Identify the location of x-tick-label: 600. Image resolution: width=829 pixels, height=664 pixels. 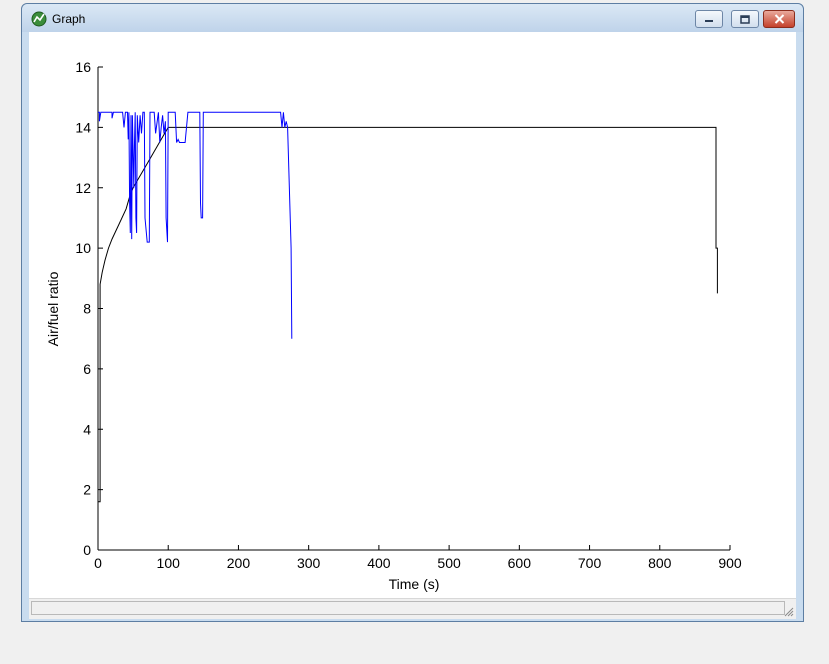
(520, 563).